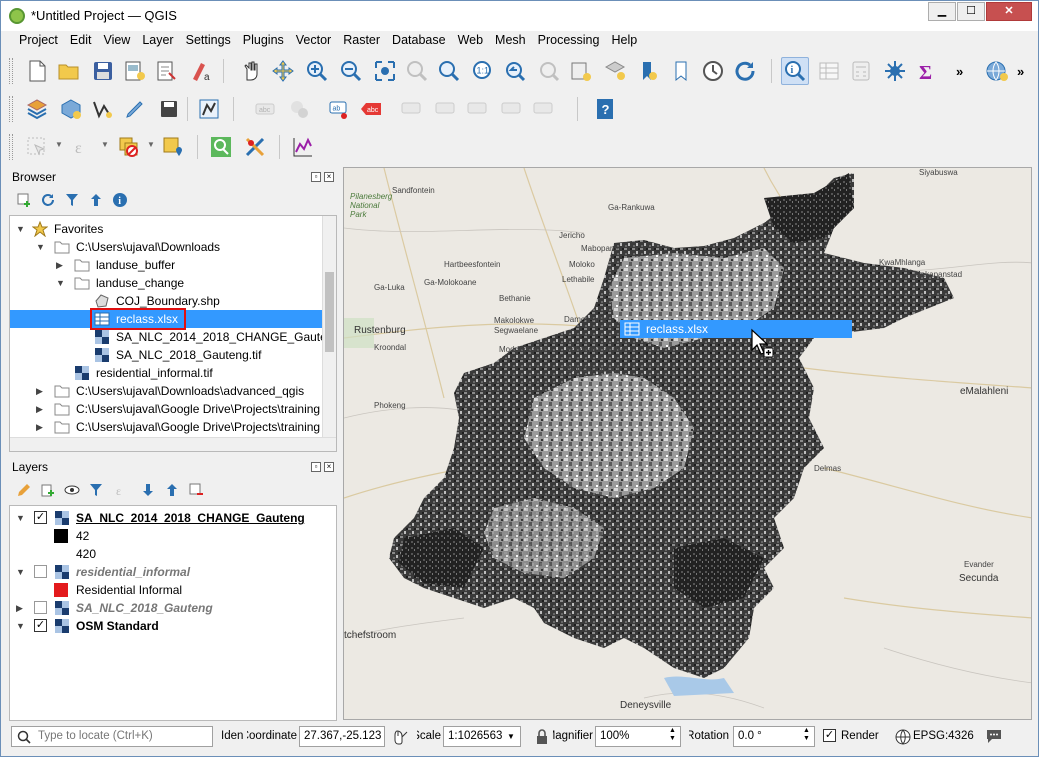 This screenshot has height=757, width=1039. What do you see at coordinates (37, 109) in the screenshot?
I see `data-source-manager-icon` at bounding box center [37, 109].